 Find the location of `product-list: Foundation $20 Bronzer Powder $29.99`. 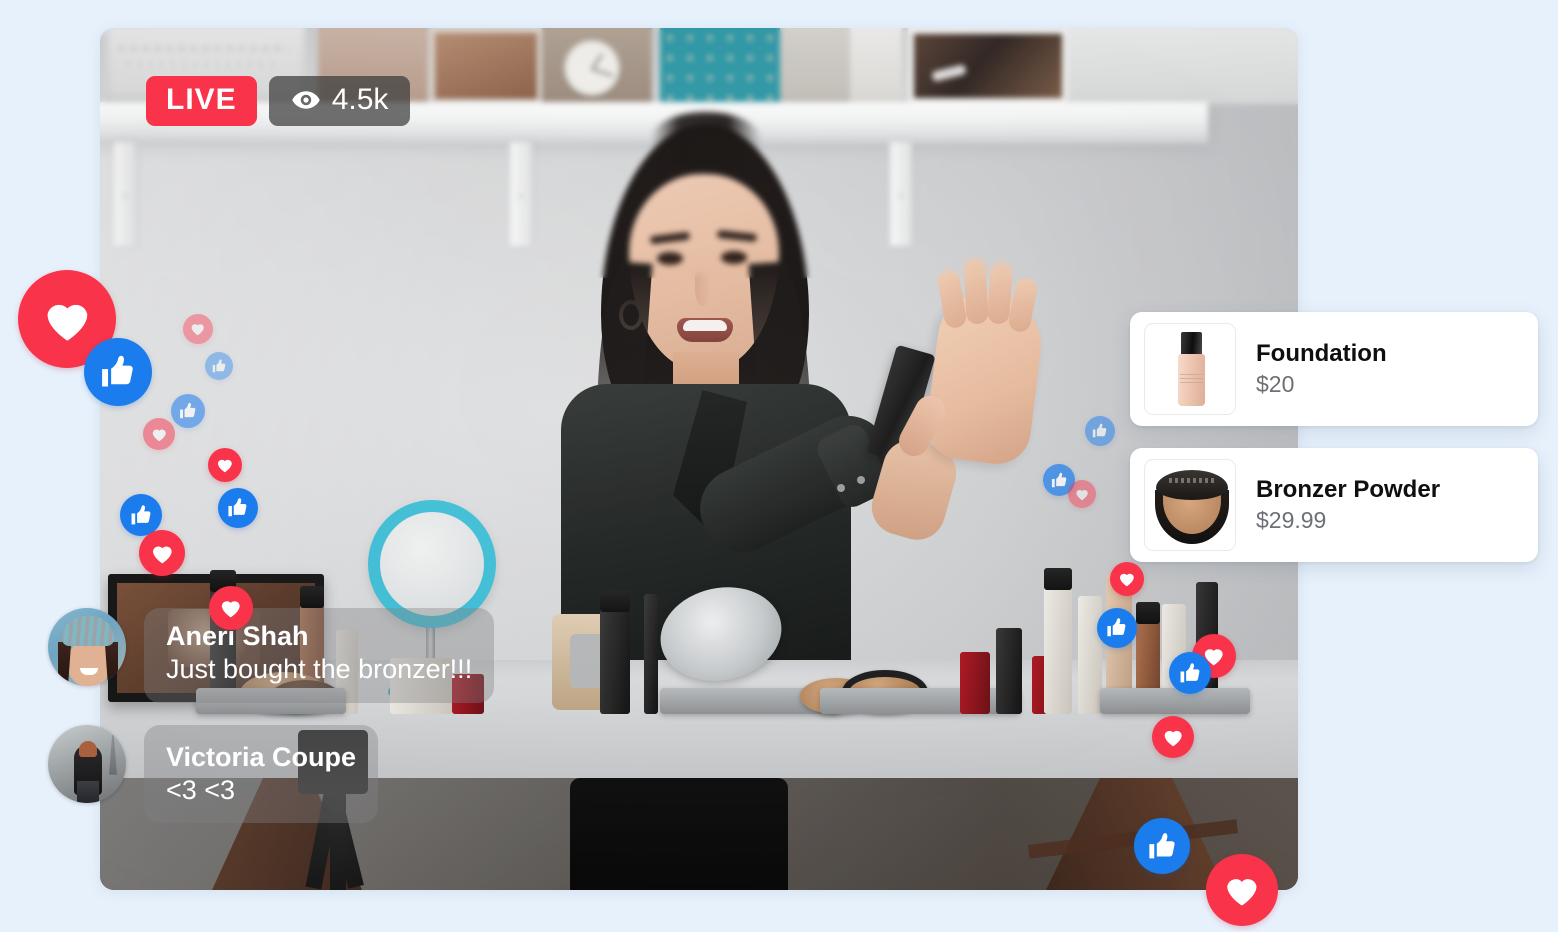

product-list: Foundation $20 Bronzer Powder $29.99 is located at coordinates (1334, 437).